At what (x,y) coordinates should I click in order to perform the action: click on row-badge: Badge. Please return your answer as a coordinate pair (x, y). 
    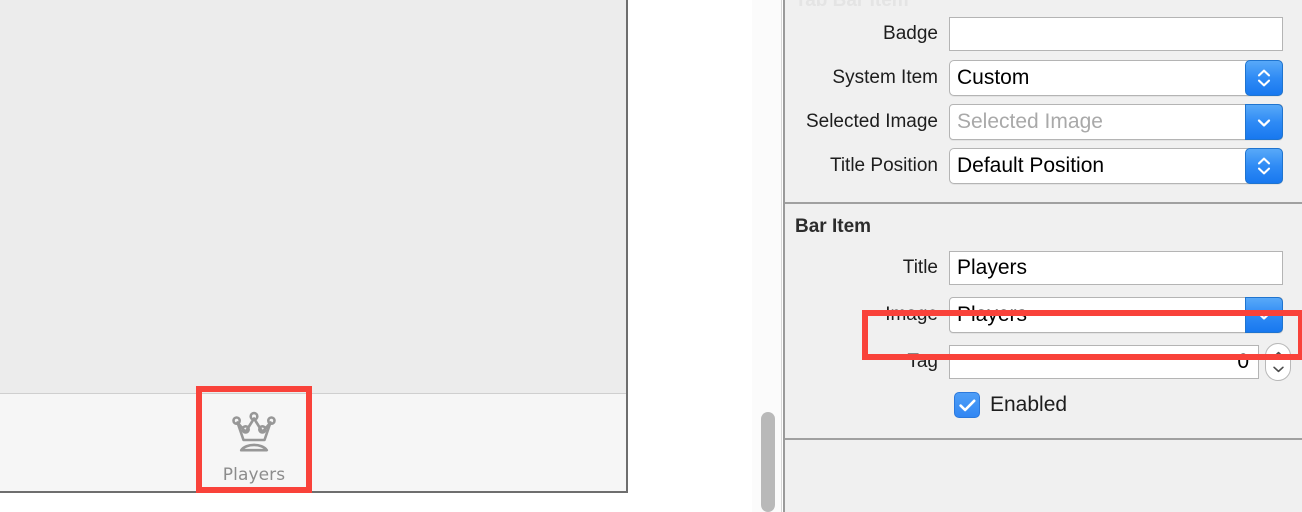
    Looking at the image, I should click on (1043, 34).